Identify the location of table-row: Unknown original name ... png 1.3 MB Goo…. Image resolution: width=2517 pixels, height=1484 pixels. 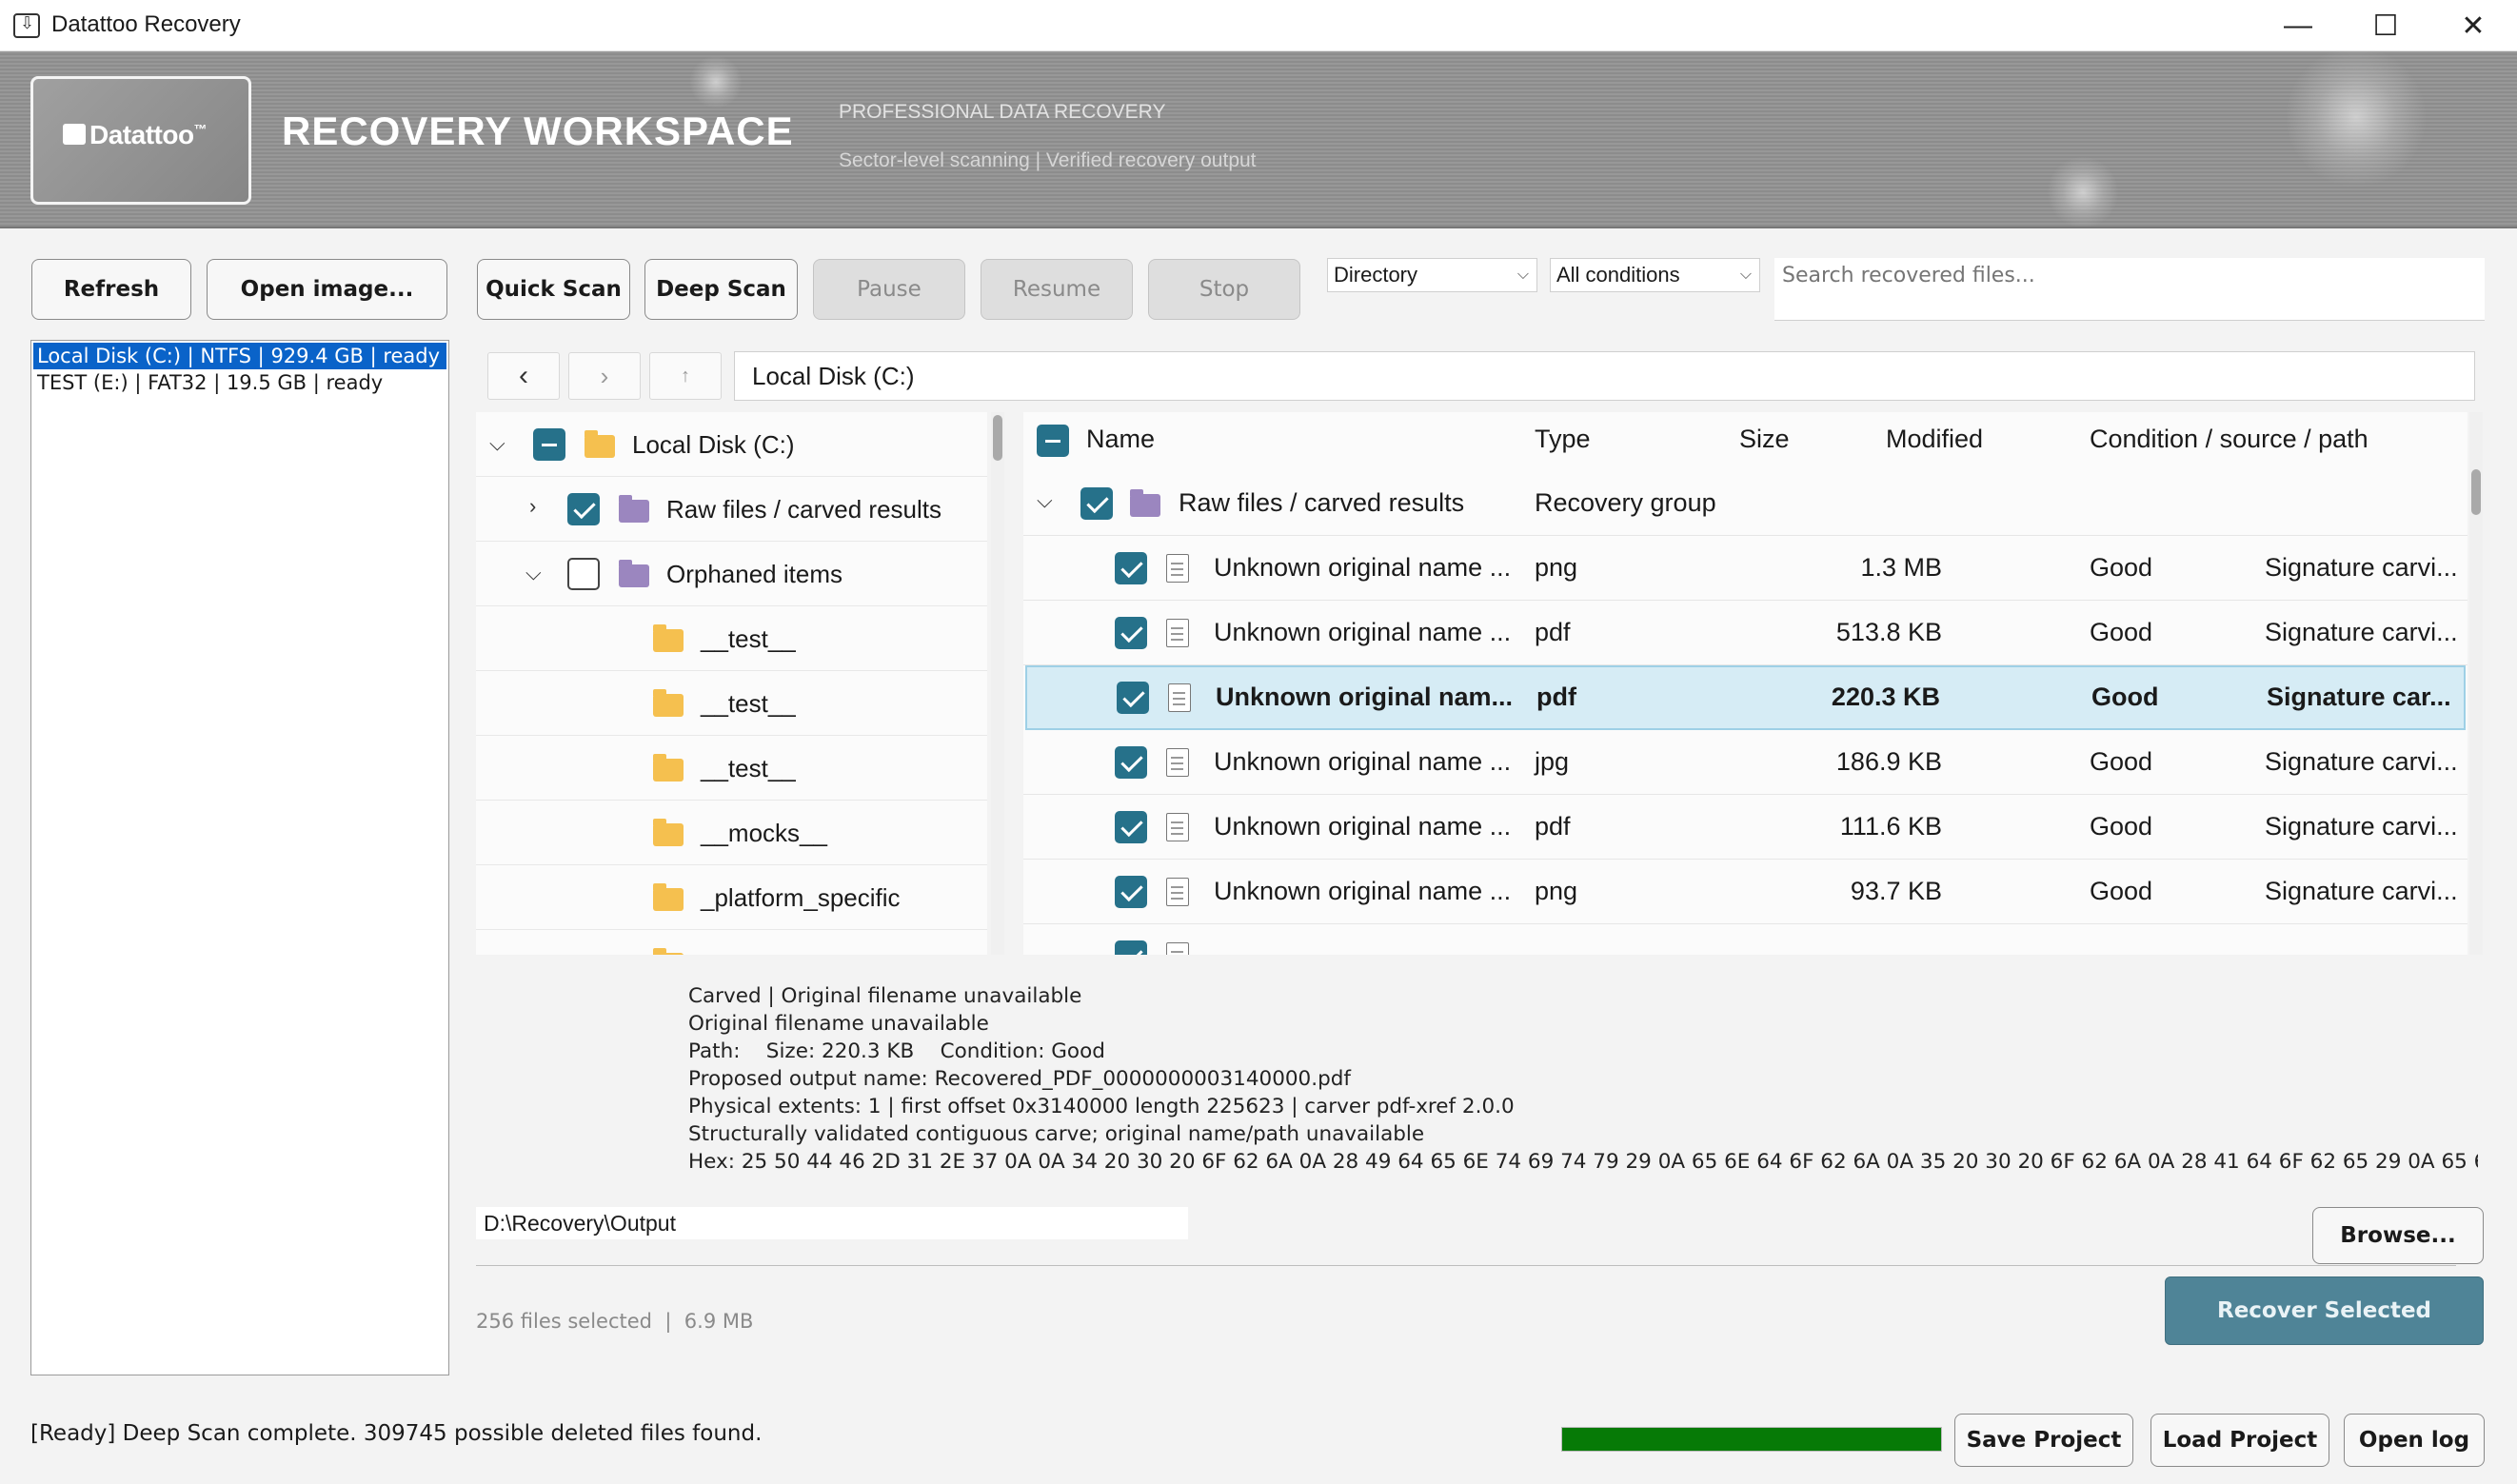
(1745, 568).